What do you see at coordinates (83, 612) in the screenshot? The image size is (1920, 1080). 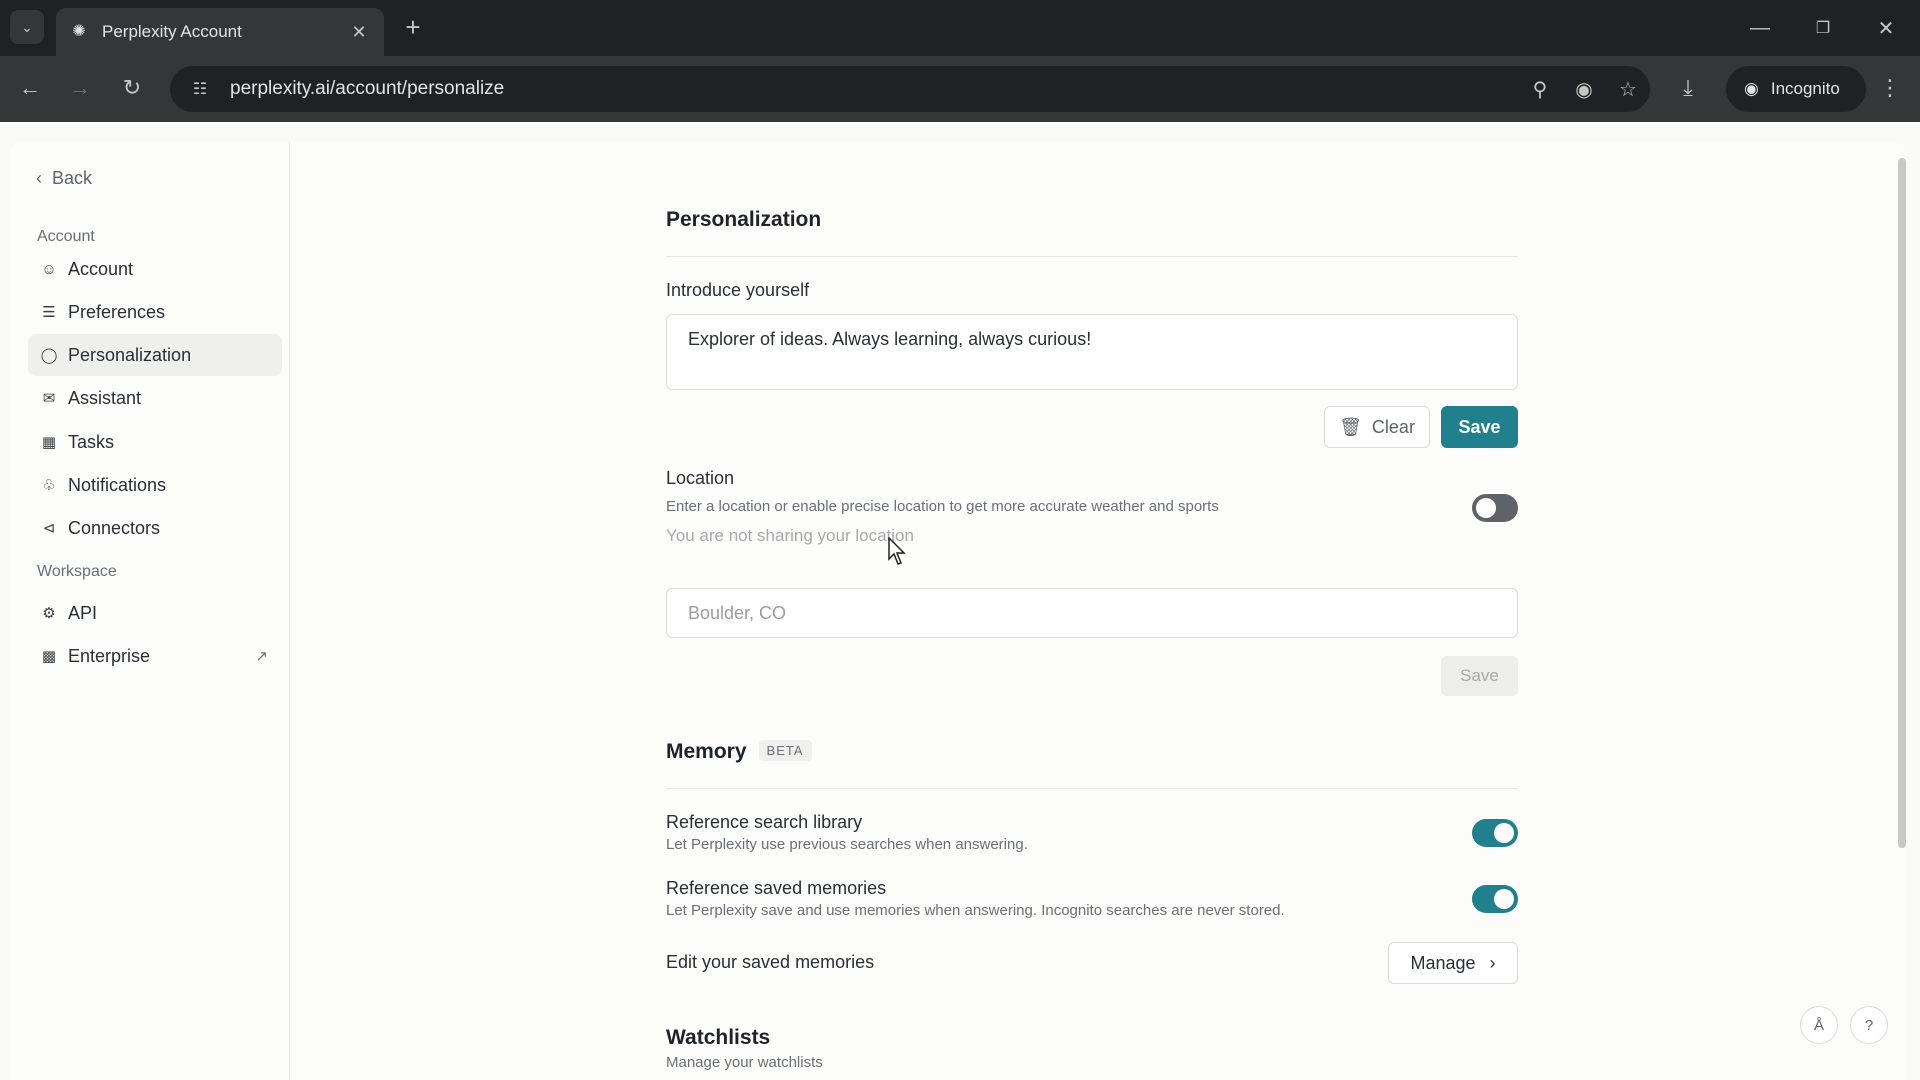 I see `sidebar-item-label: API` at bounding box center [83, 612].